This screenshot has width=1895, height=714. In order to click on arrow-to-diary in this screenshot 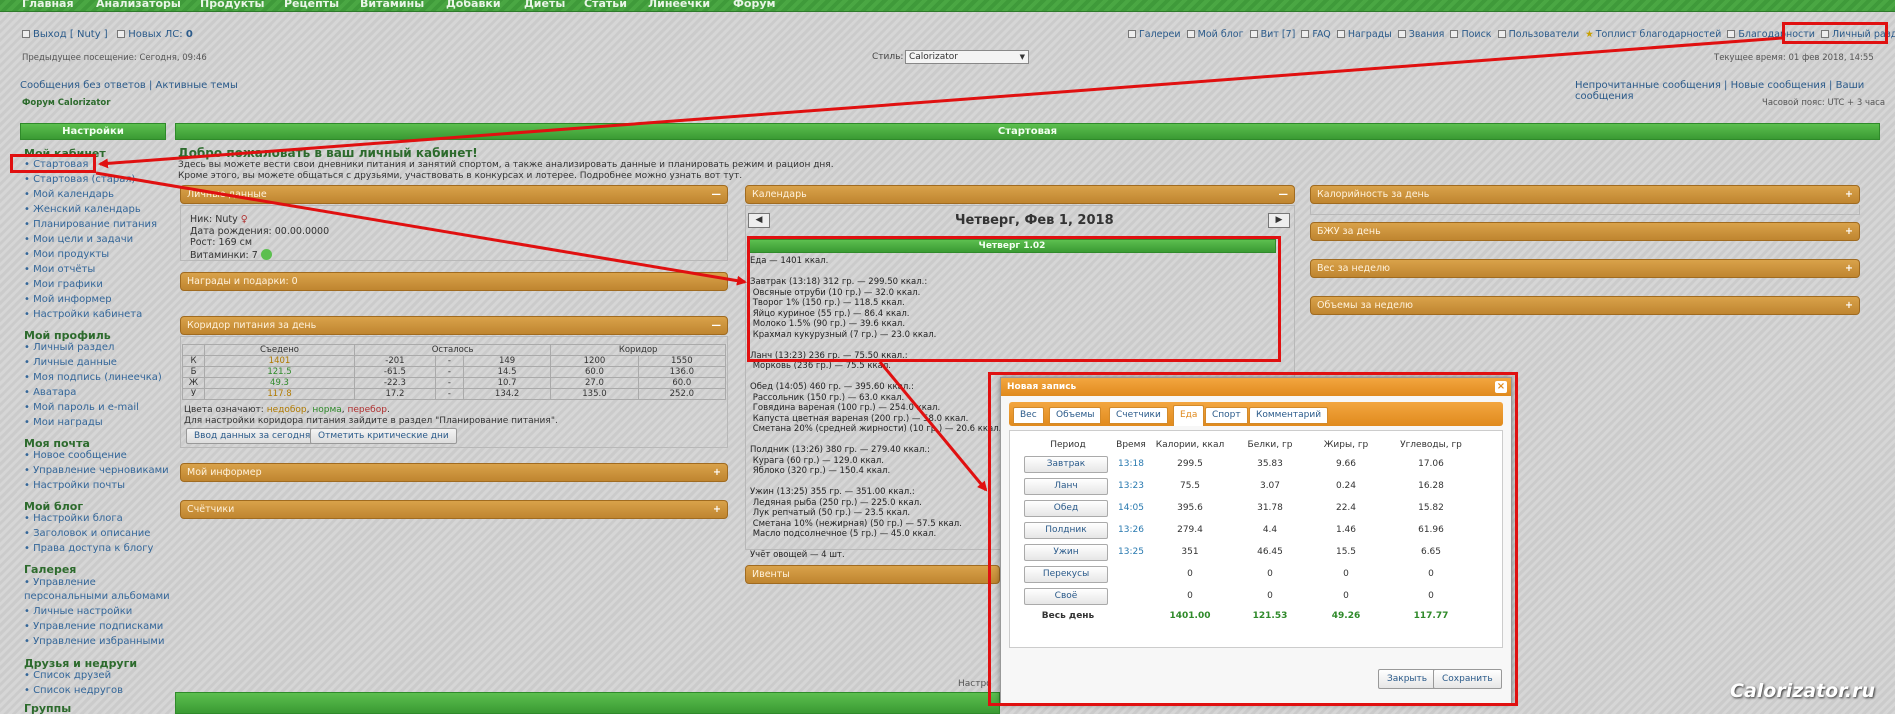, I will do `click(421, 228)`.